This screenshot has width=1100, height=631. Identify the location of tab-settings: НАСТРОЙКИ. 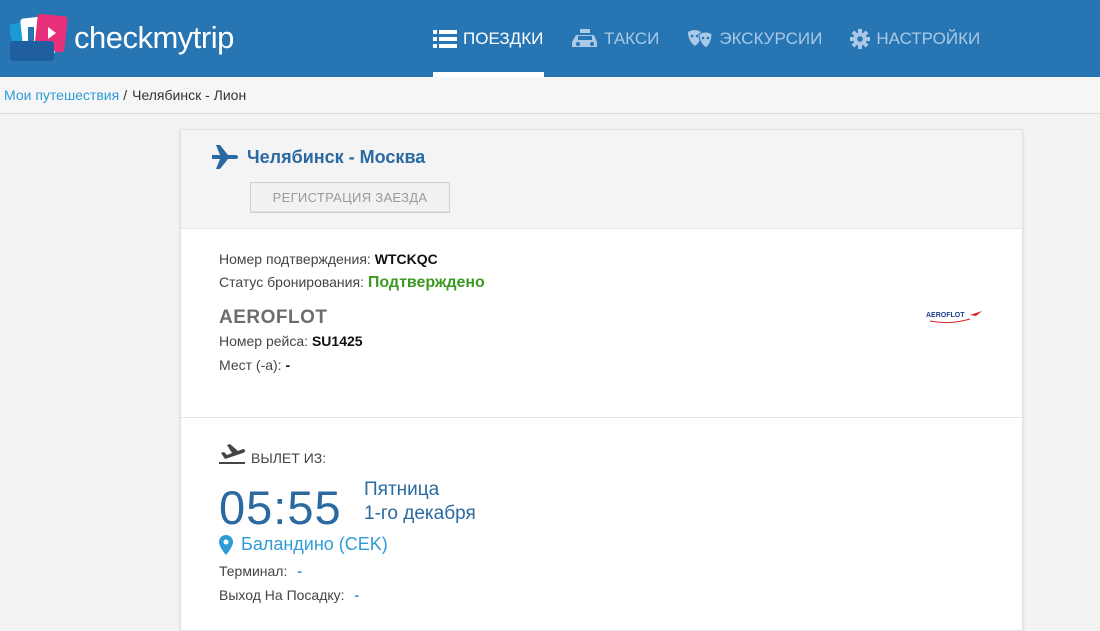
(915, 38).